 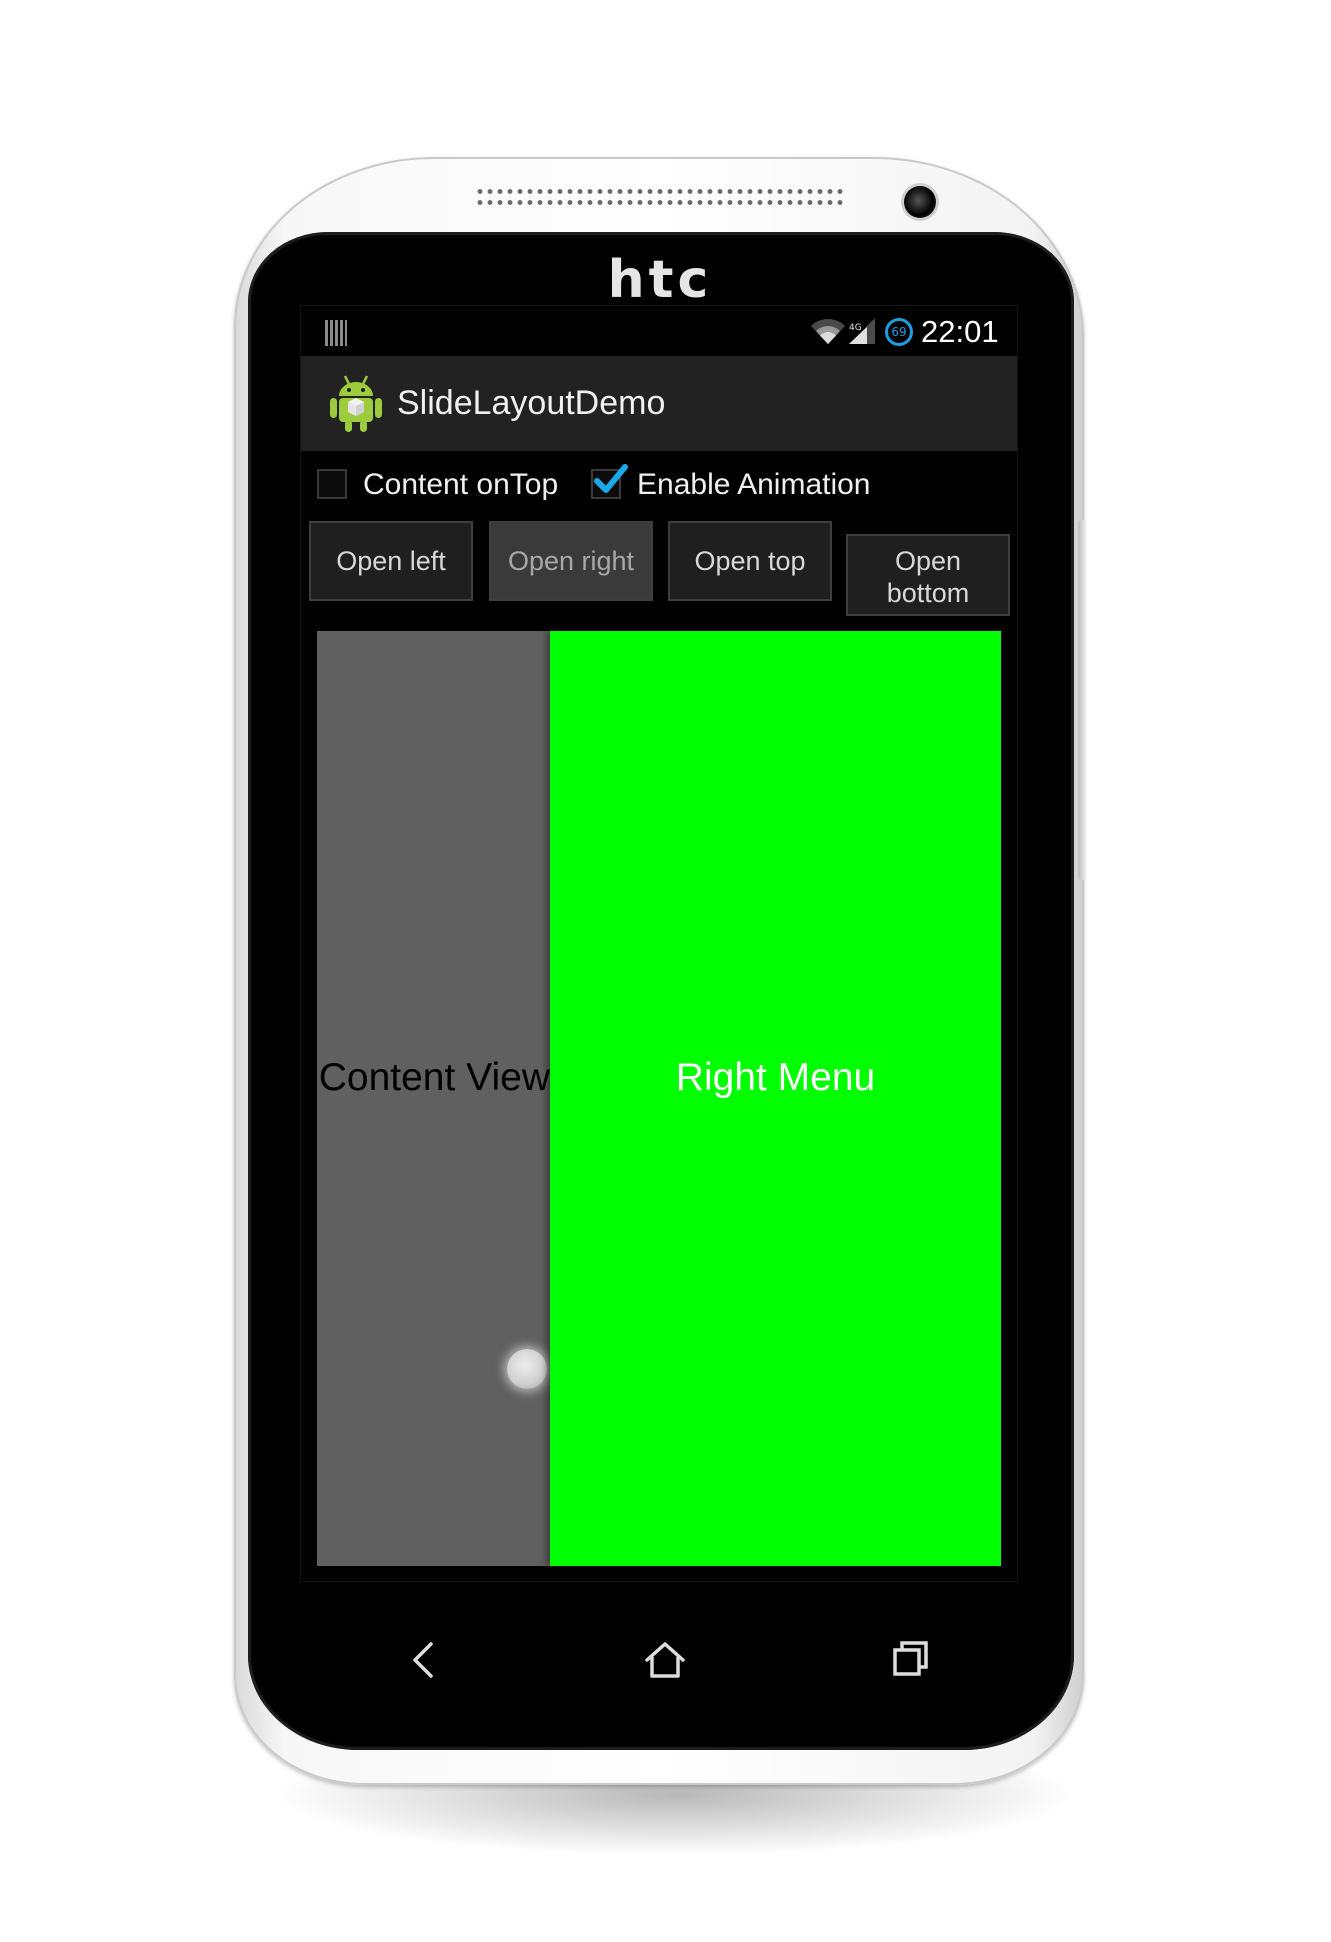 What do you see at coordinates (659, 331) in the screenshot?
I see `status-bar: 4G 69 22:01` at bounding box center [659, 331].